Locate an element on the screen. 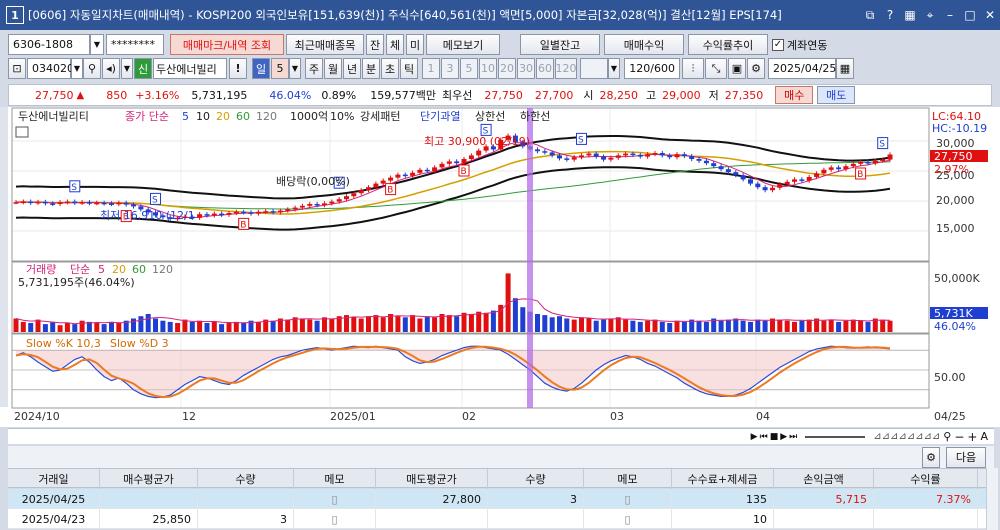 The image size is (1000, 530). font-size-icon: A is located at coordinates (984, 436).